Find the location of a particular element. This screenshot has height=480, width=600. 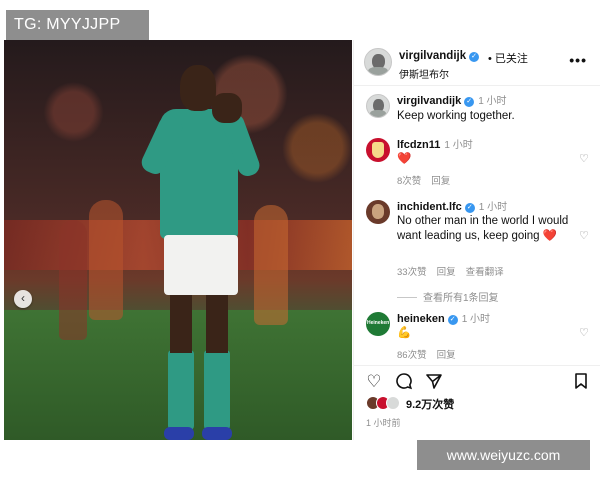

avatar-face is located at coordinates (378, 211).